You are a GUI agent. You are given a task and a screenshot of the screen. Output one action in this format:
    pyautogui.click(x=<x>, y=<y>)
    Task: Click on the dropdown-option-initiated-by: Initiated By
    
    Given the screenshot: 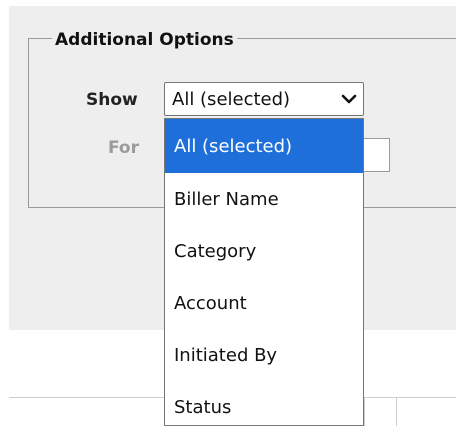 What is the action you would take?
    pyautogui.click(x=264, y=355)
    